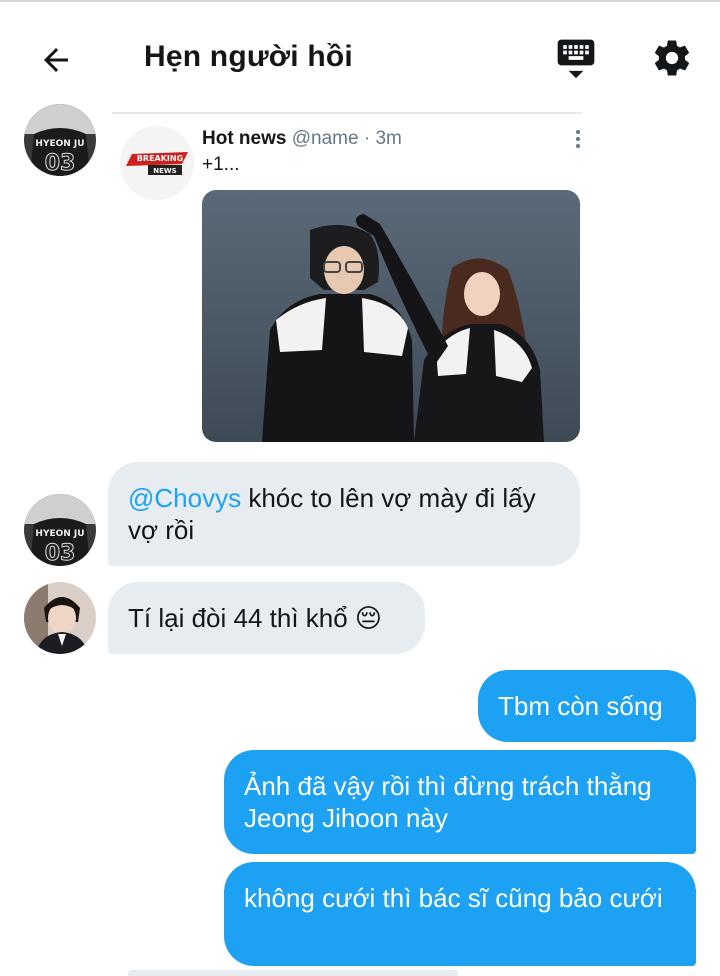 Image resolution: width=720 pixels, height=976 pixels. I want to click on tweet-photo, so click(391, 316).